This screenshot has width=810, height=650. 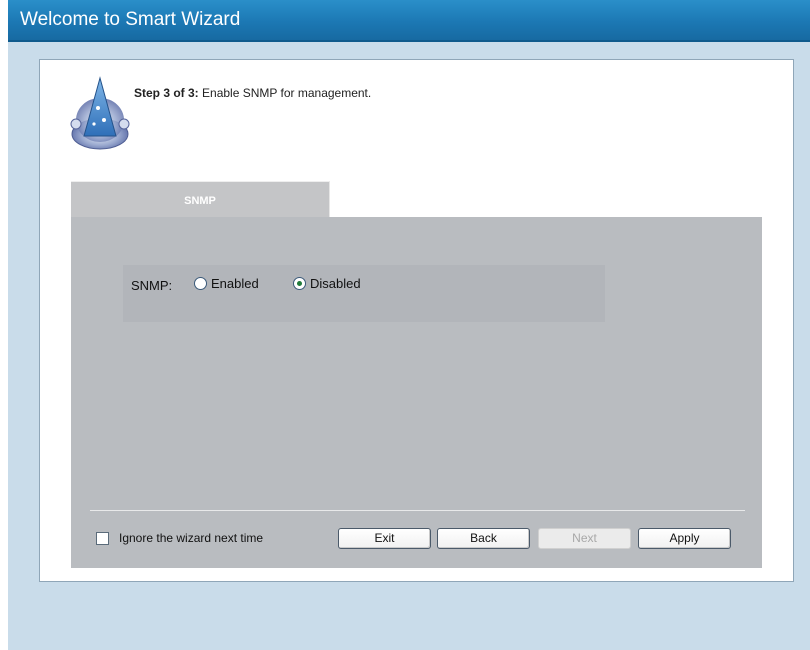 I want to click on page-title: Welcome to Smart Wizard, so click(x=130, y=19).